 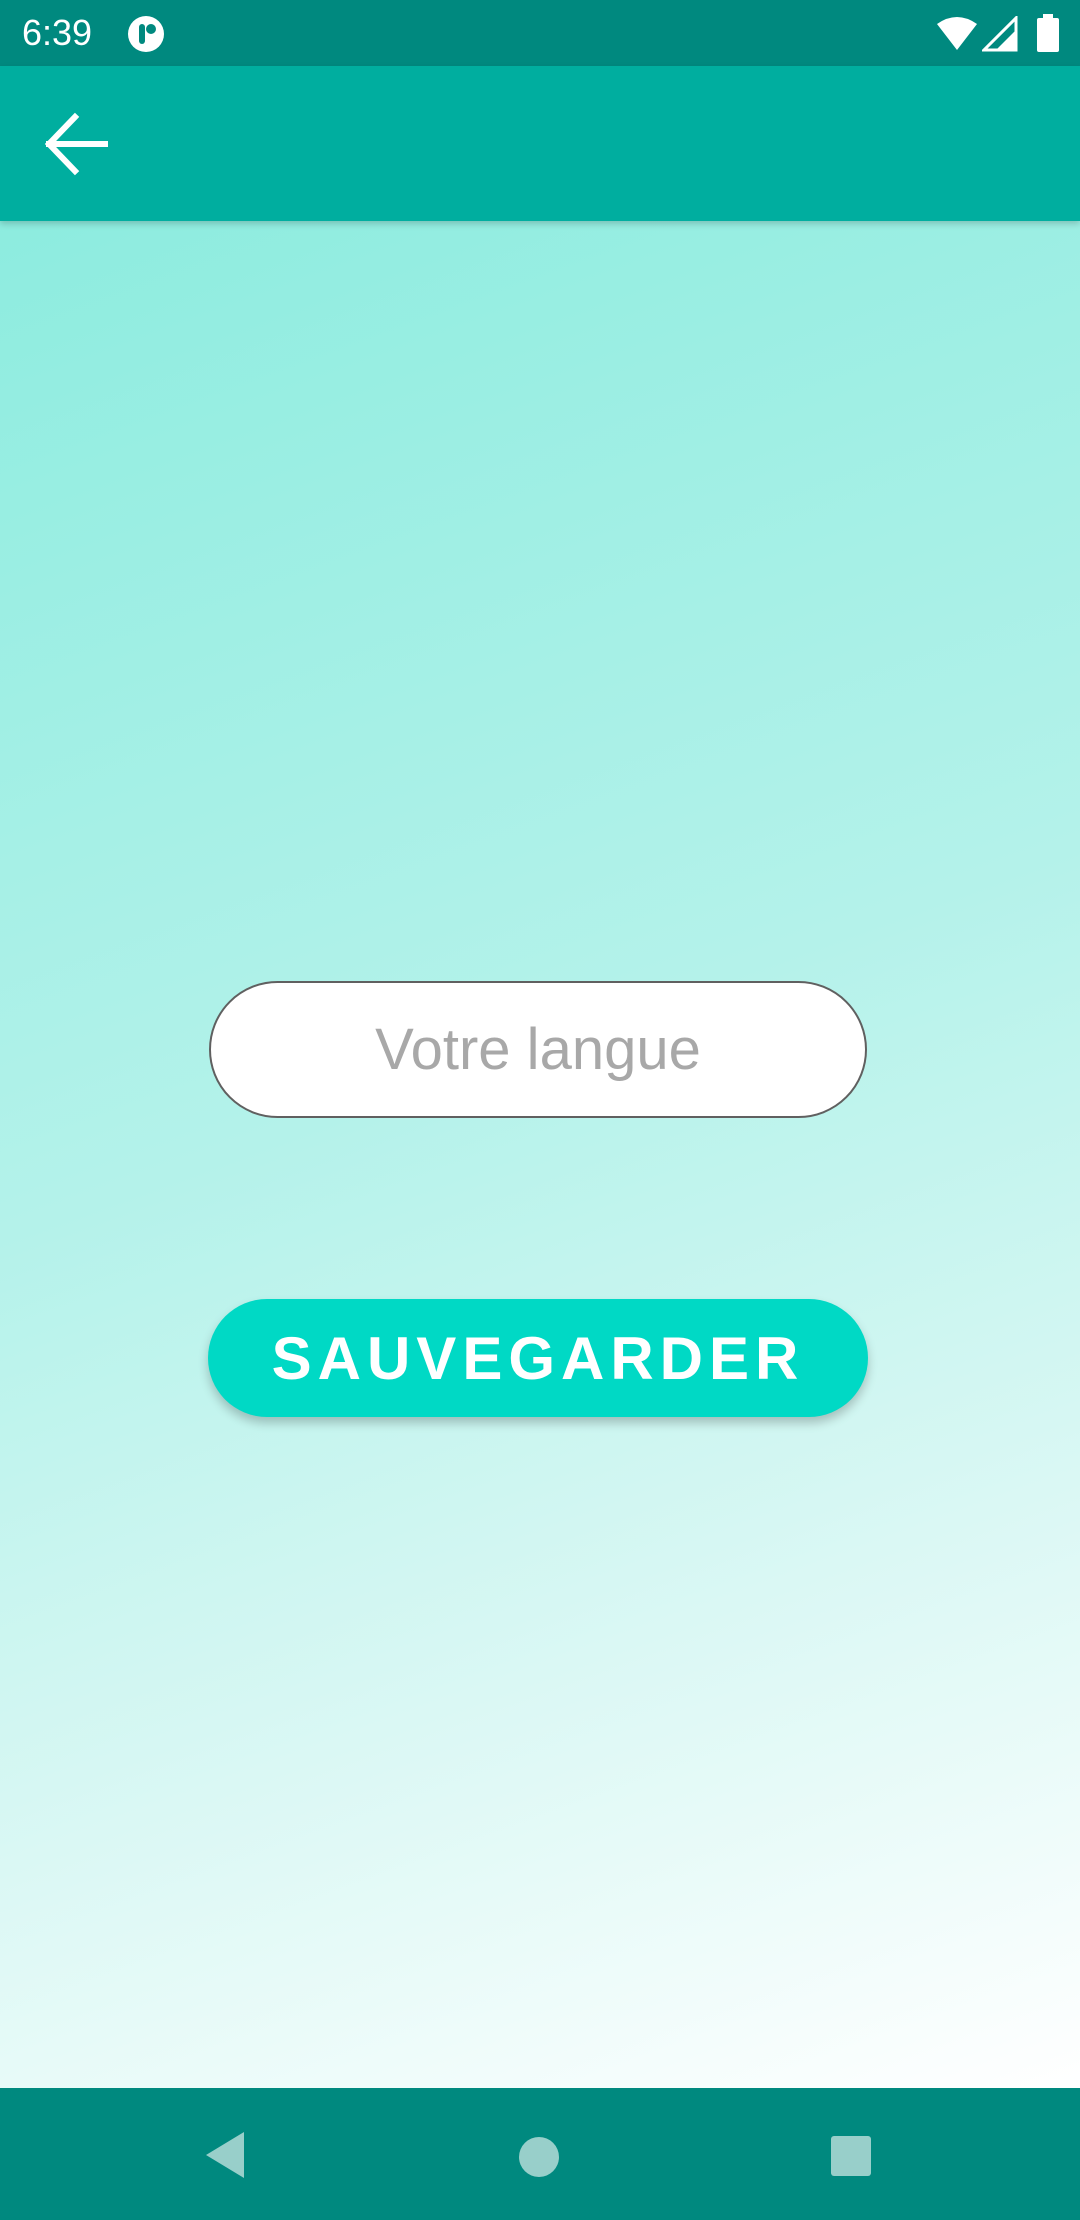 What do you see at coordinates (539, 2157) in the screenshot?
I see `nav-home-icon` at bounding box center [539, 2157].